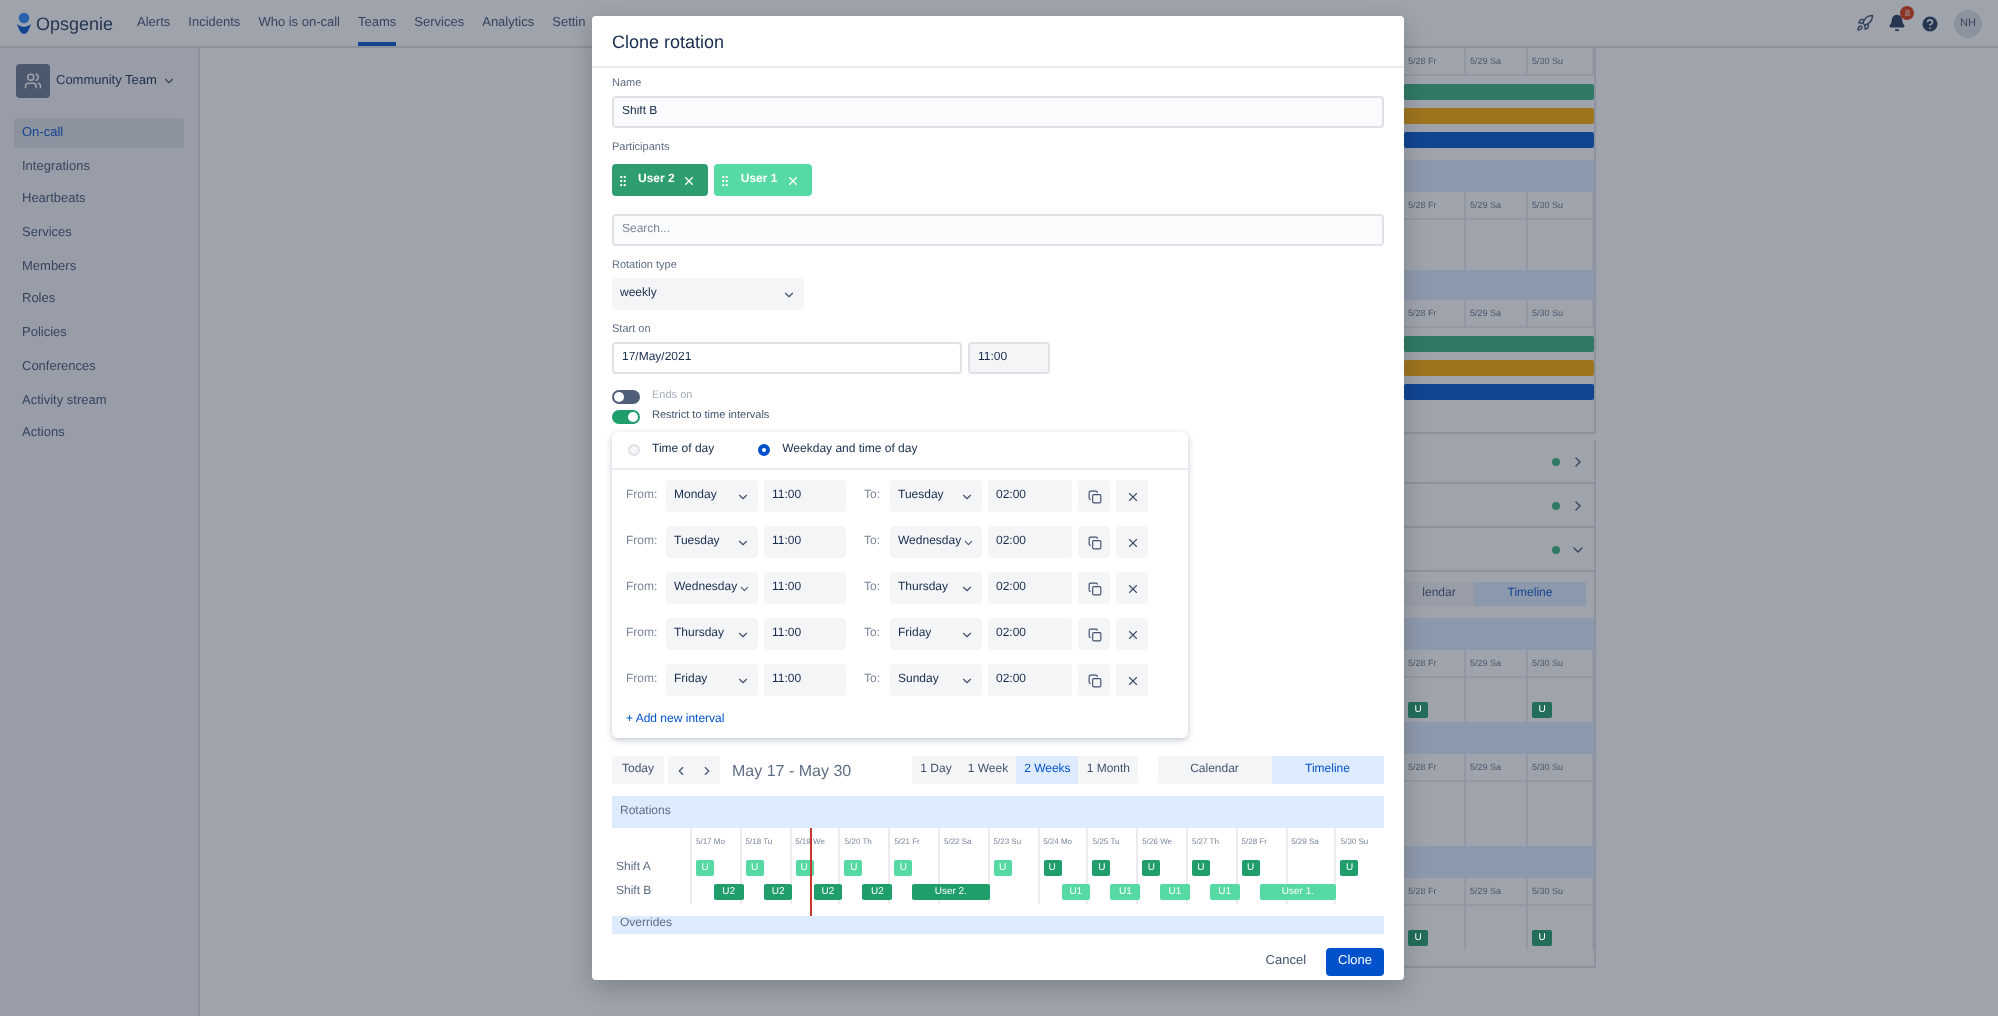  What do you see at coordinates (707, 770) in the screenshot?
I see `chevron-right-icon` at bounding box center [707, 770].